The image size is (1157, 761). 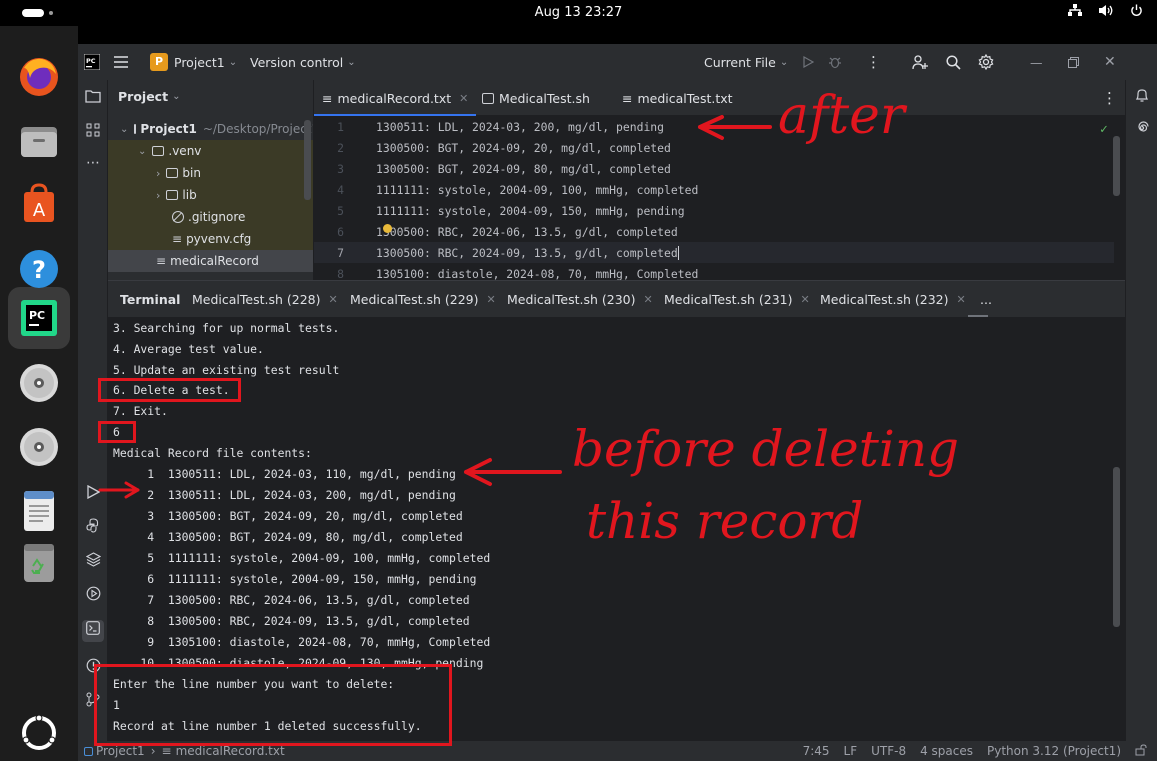 I want to click on annotation-before-deleting-label: before deleting, so click(x=766, y=449).